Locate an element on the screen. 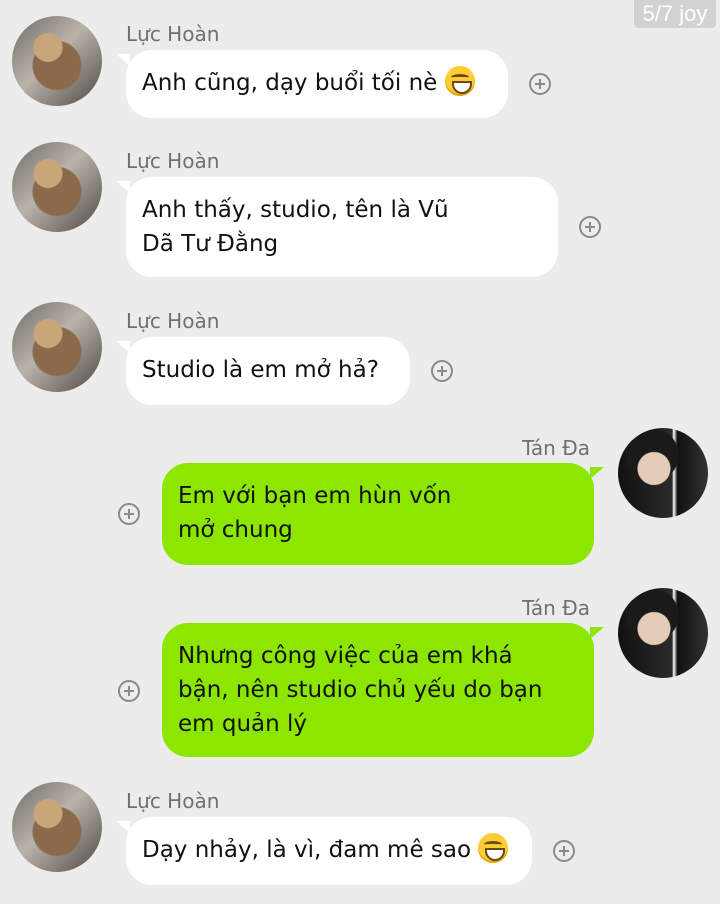 The height and width of the screenshot is (904, 720). message-text: Studio là em mở hả? is located at coordinates (260, 370).